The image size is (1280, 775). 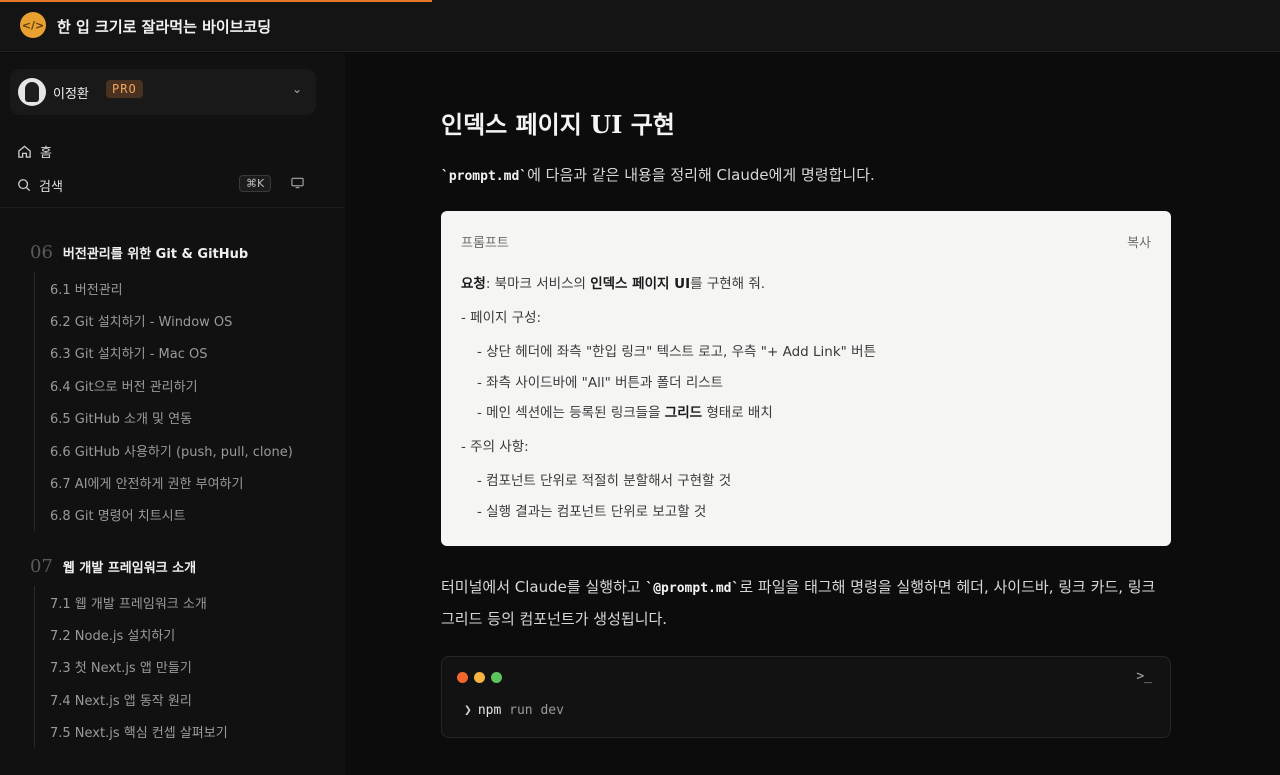 What do you see at coordinates (216, 1) in the screenshot?
I see `reading-progress-bar` at bounding box center [216, 1].